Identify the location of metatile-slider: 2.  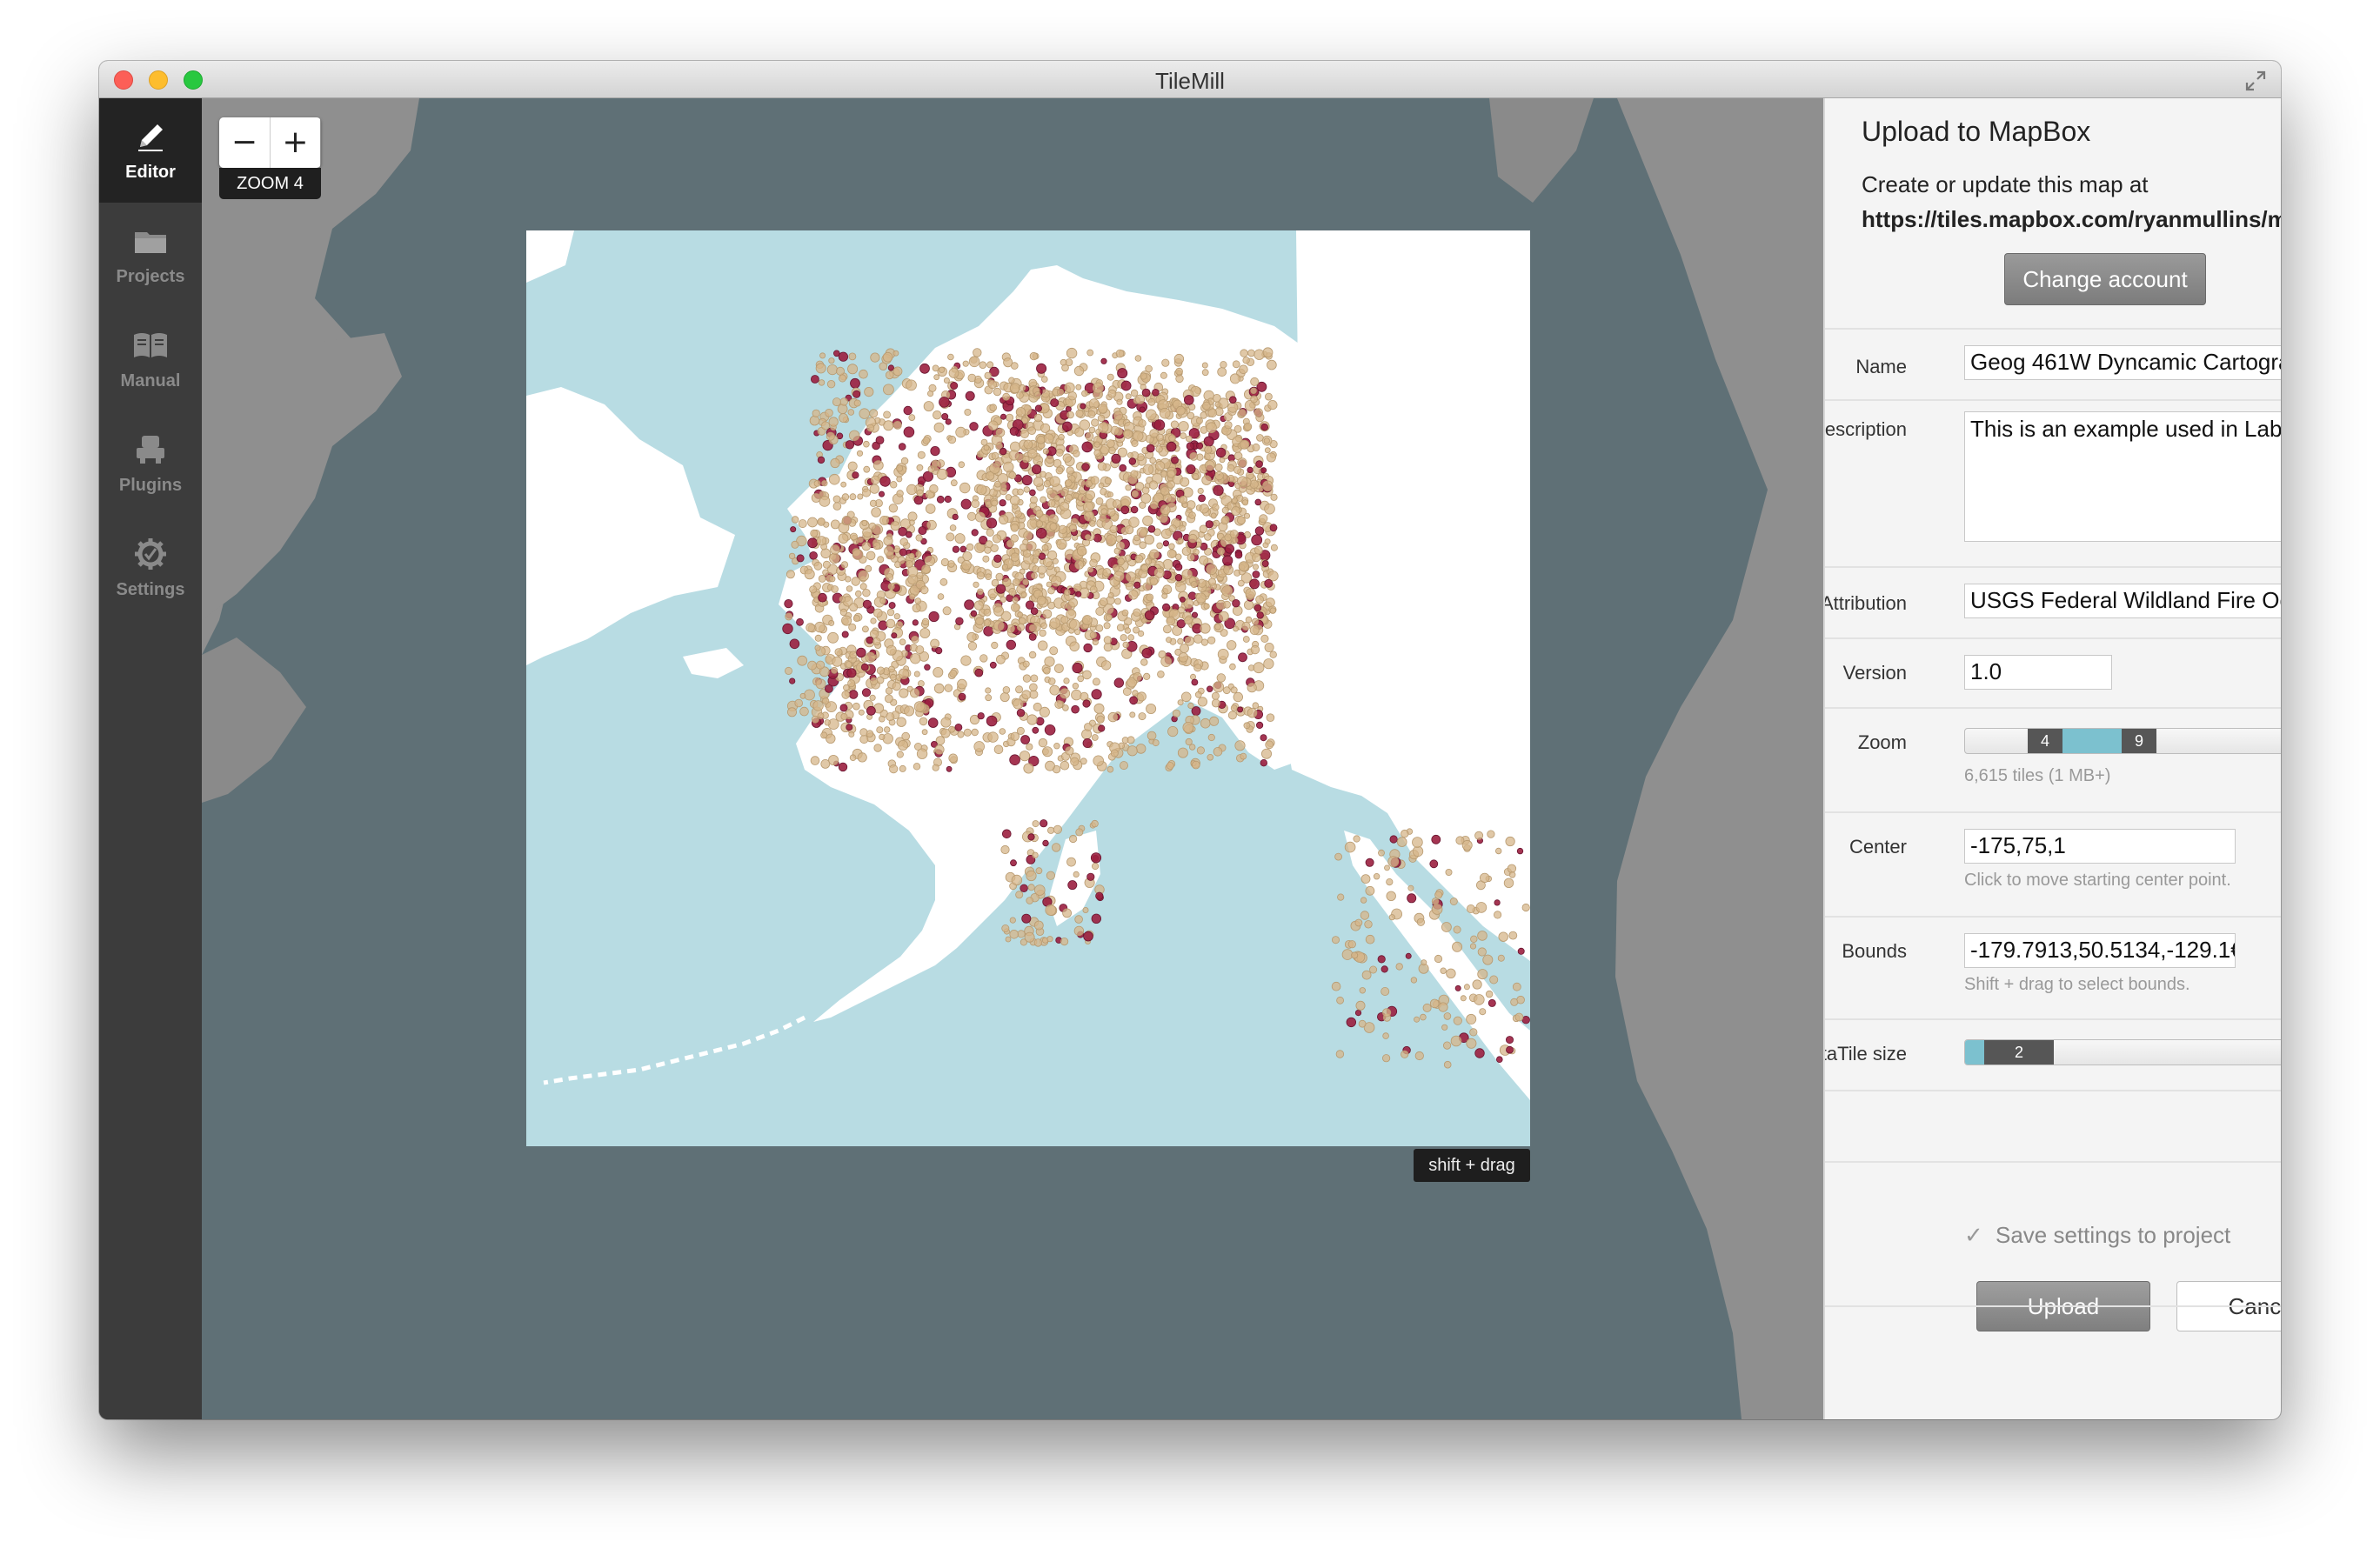
(2122, 1052).